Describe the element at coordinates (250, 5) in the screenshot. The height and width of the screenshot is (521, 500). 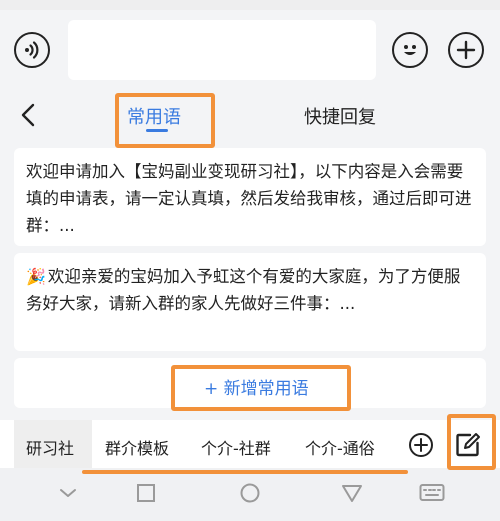
I see `top-edge` at that location.